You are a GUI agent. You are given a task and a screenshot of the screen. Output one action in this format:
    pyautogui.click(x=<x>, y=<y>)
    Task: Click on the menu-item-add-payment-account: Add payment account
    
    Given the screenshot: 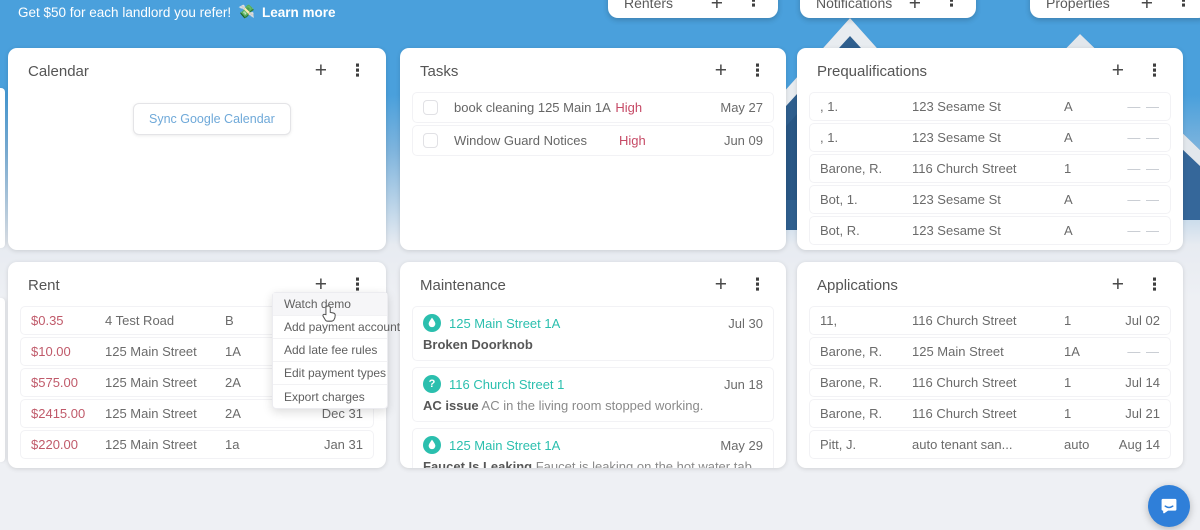 What is the action you would take?
    pyautogui.click(x=336, y=327)
    